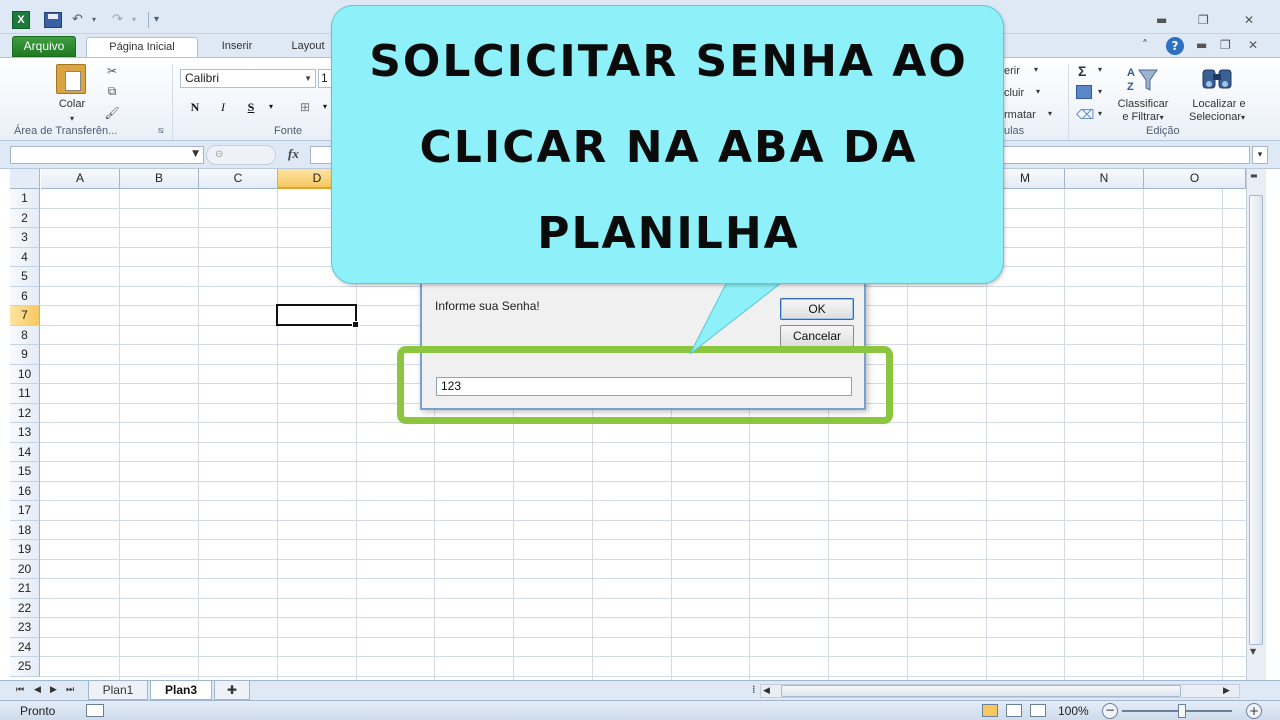 The image size is (1280, 720). What do you see at coordinates (25, 530) in the screenshot?
I see `row-header-18: 18` at bounding box center [25, 530].